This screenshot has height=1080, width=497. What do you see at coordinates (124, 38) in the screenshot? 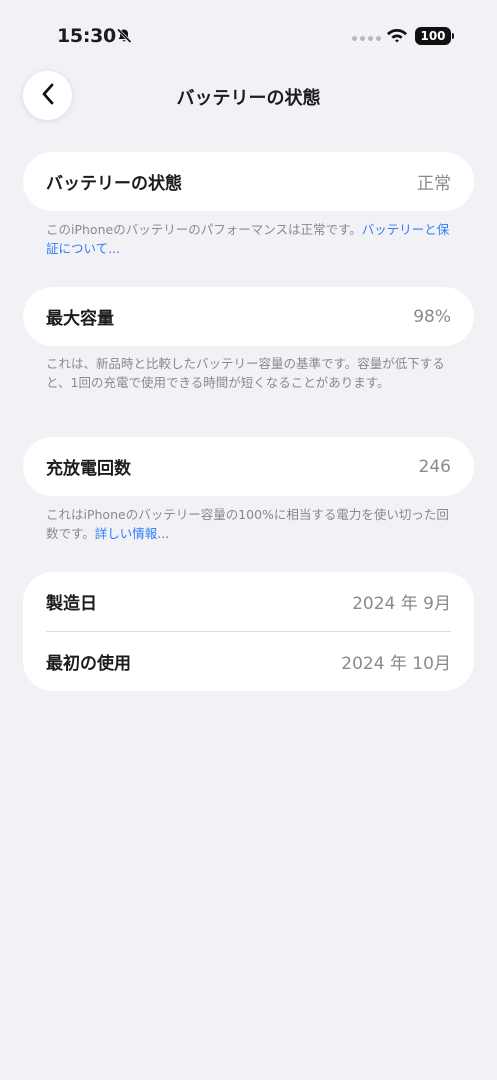
I see `bell-slash-icon` at bounding box center [124, 38].